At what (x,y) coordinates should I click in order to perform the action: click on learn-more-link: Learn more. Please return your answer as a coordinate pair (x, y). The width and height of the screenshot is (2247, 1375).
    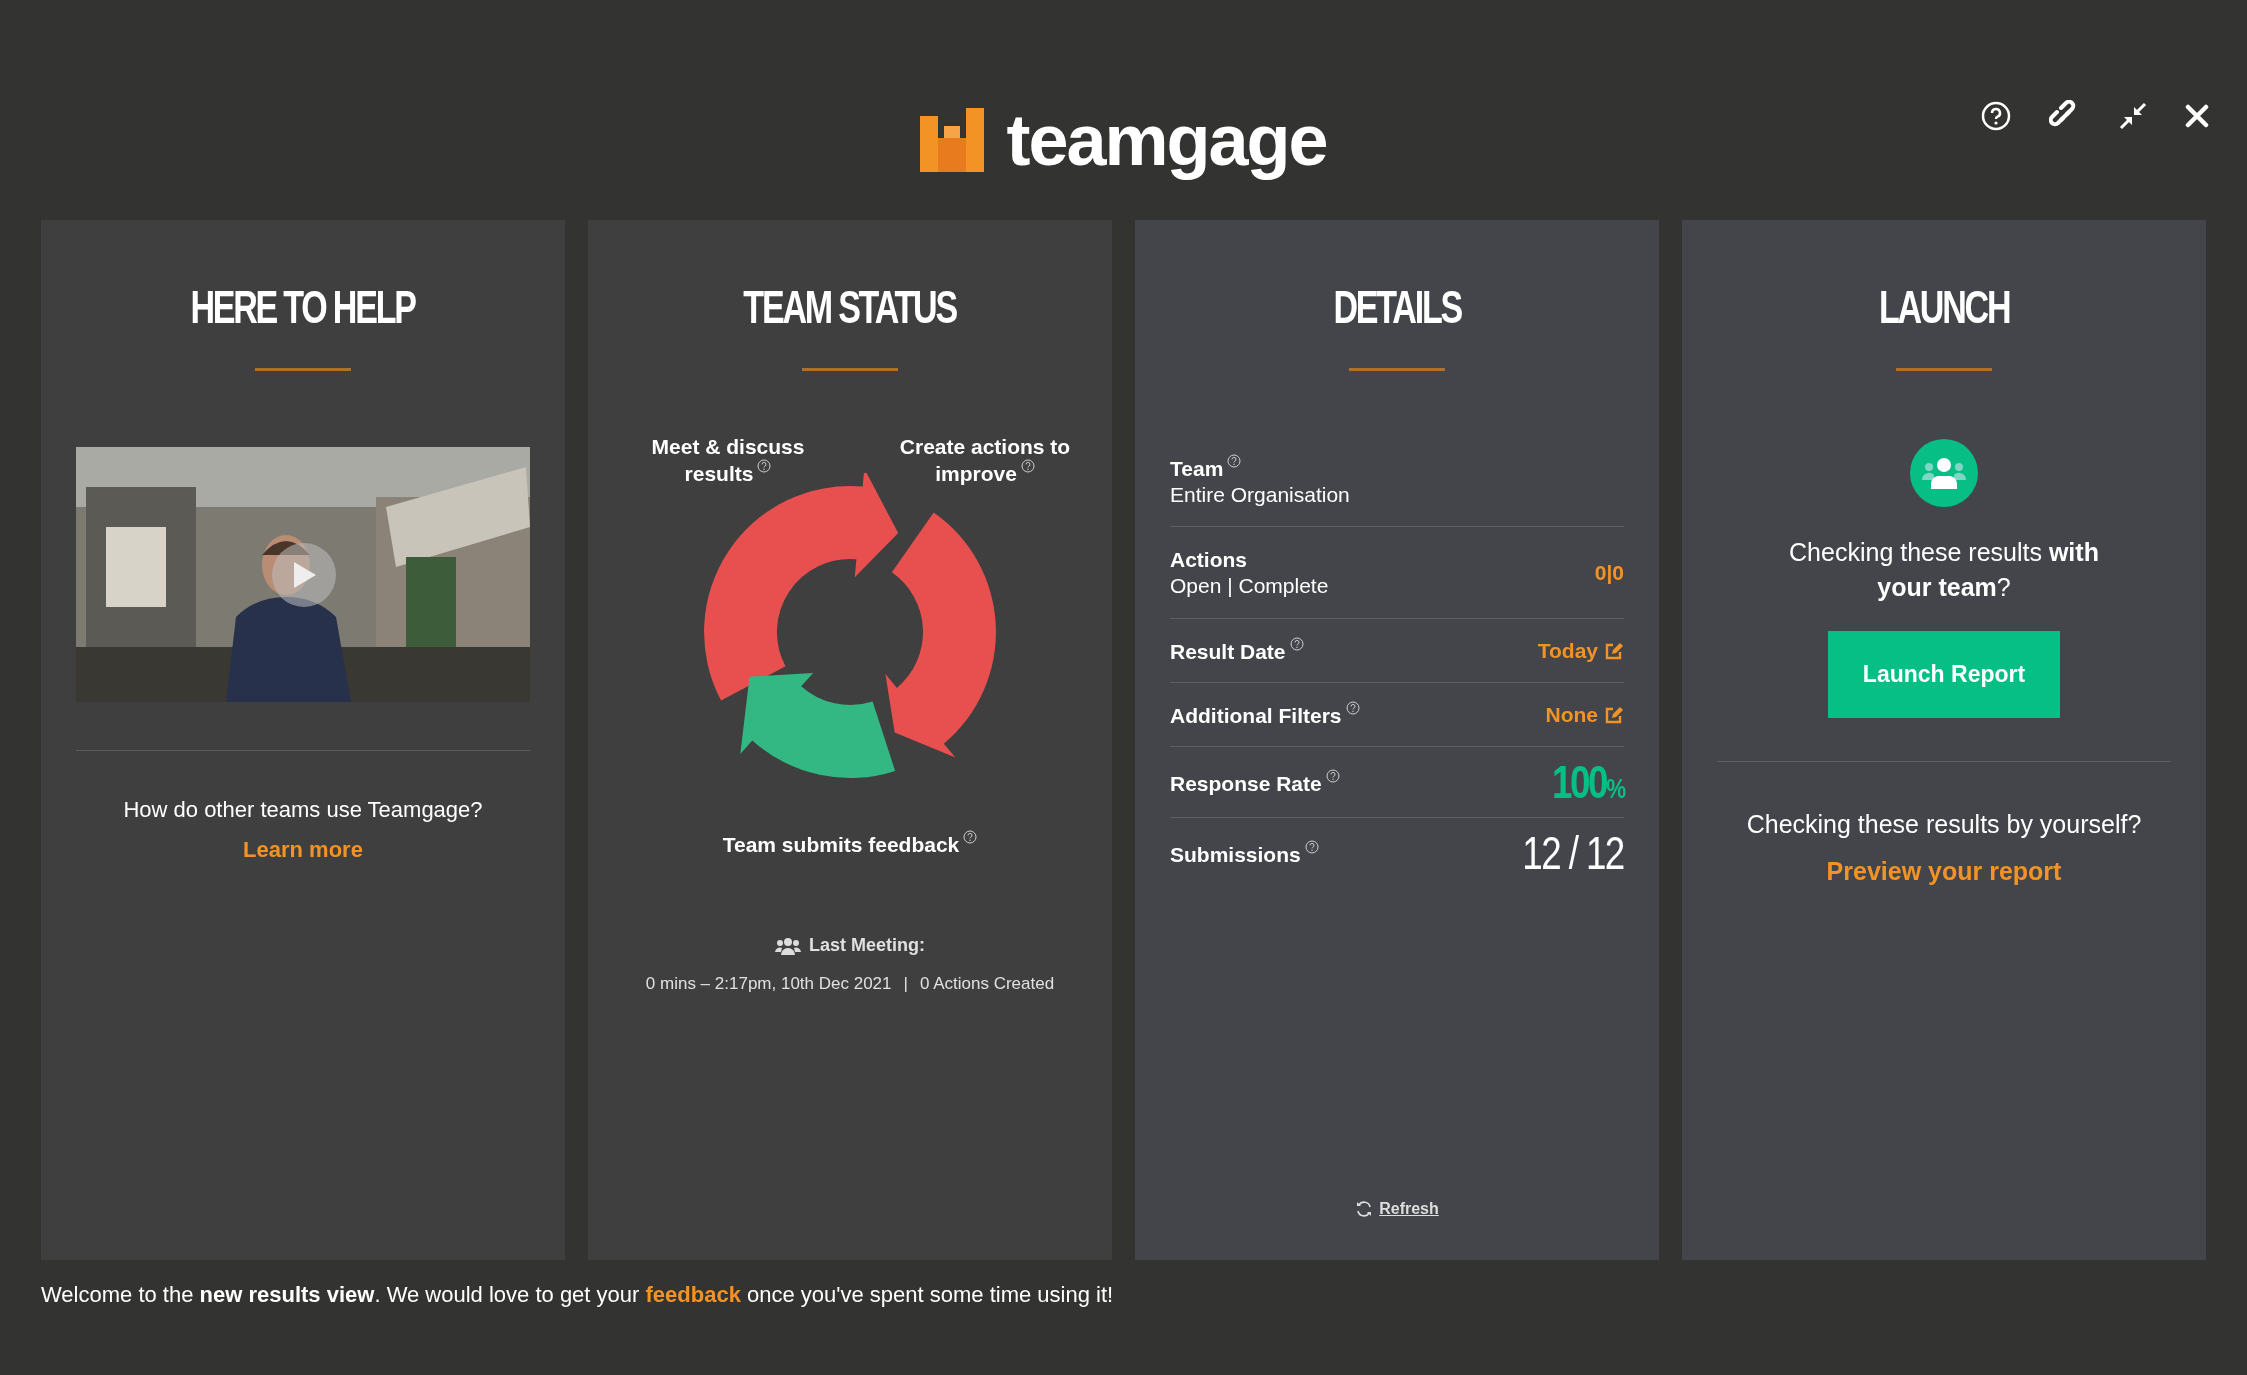
    Looking at the image, I should click on (303, 850).